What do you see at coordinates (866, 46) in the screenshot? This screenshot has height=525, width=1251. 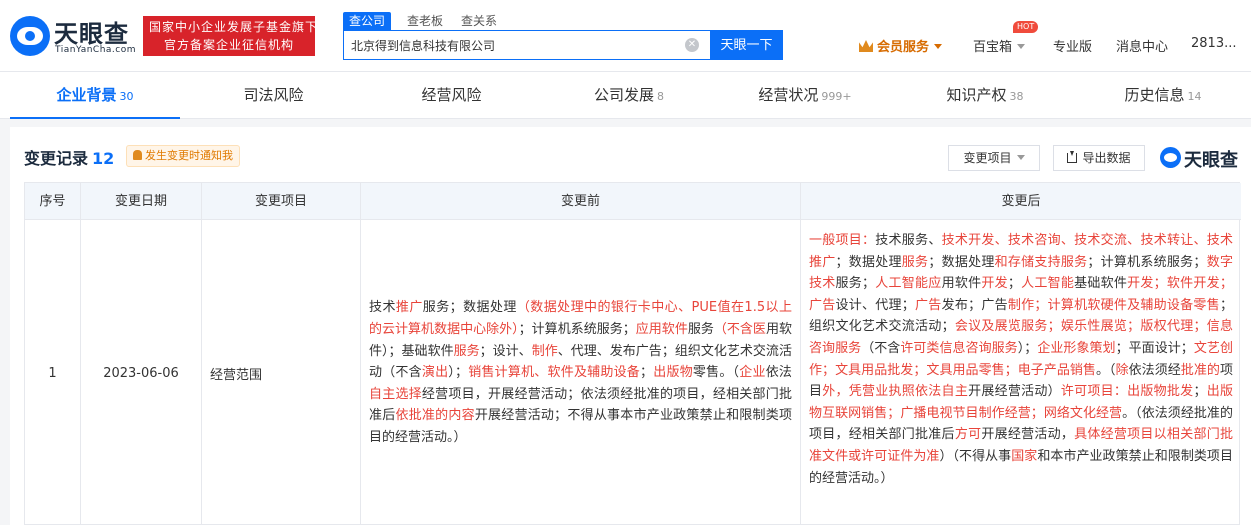 I see `crown-icon` at bounding box center [866, 46].